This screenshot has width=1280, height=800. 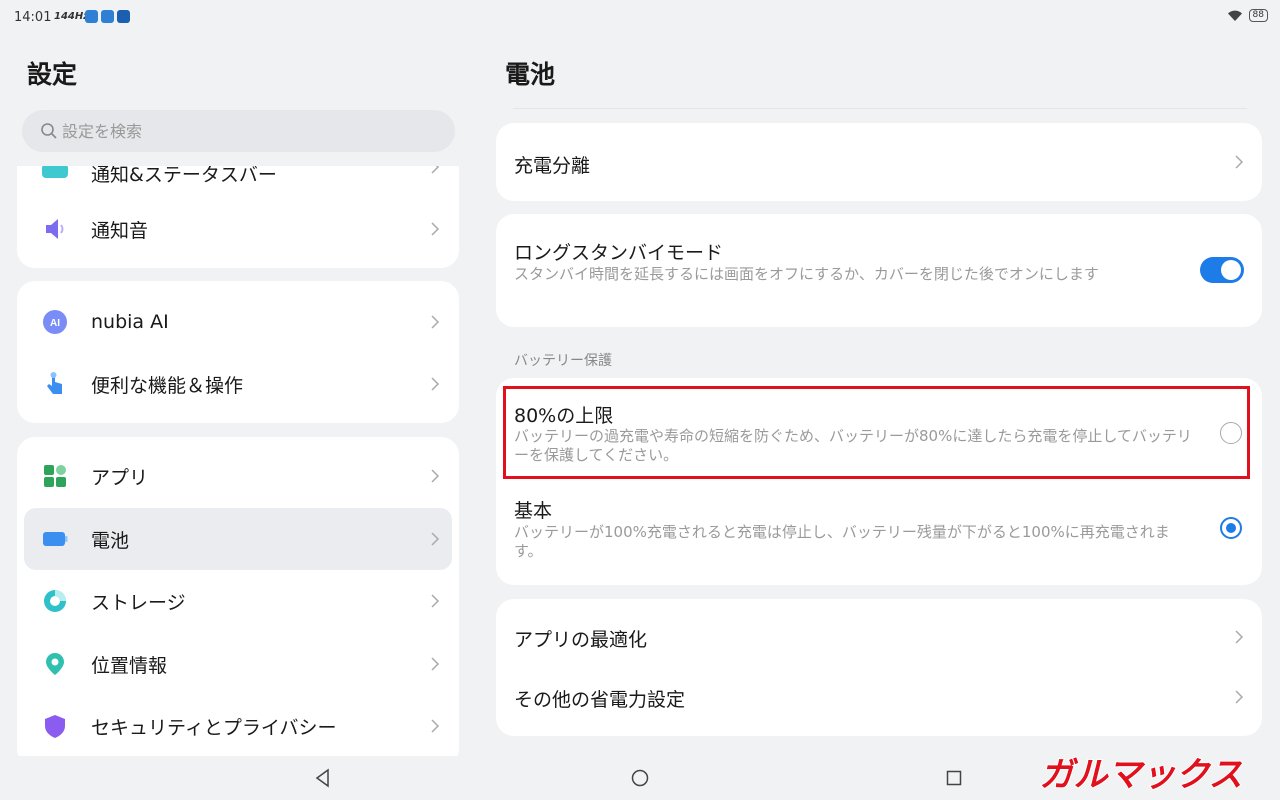 I want to click on detail-title: 電池, so click(x=530, y=74).